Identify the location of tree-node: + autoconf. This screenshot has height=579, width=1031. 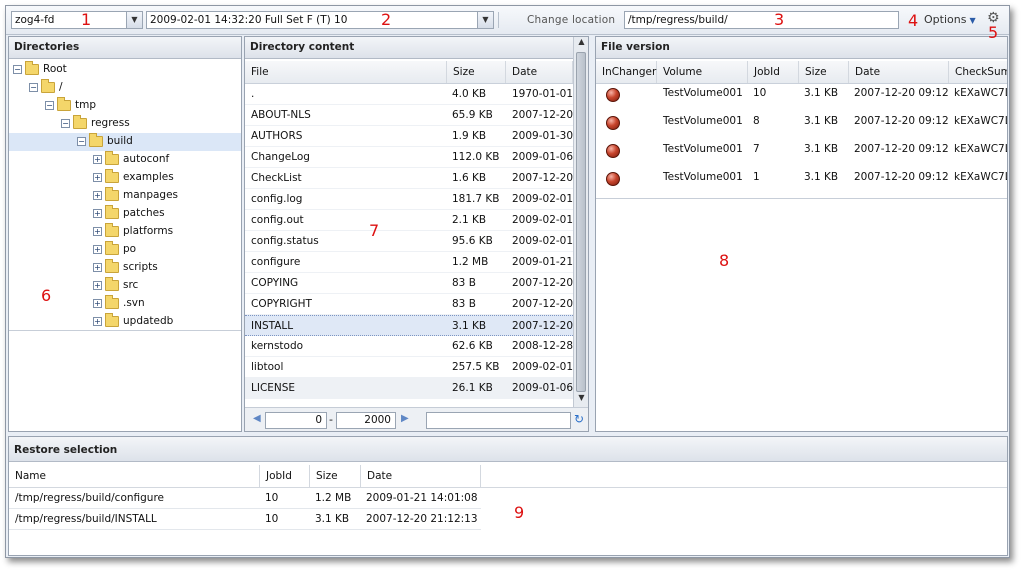
(125, 160).